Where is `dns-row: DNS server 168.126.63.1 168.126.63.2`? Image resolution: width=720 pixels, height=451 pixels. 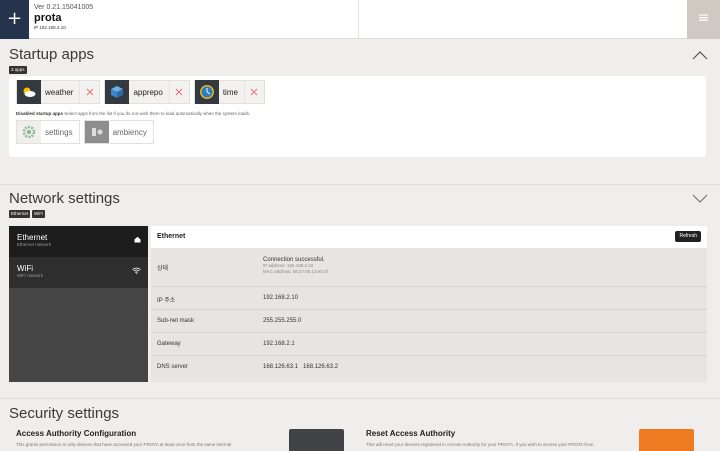
dns-row: DNS server 168.126.63.1 168.126.63.2 is located at coordinates (429, 367).